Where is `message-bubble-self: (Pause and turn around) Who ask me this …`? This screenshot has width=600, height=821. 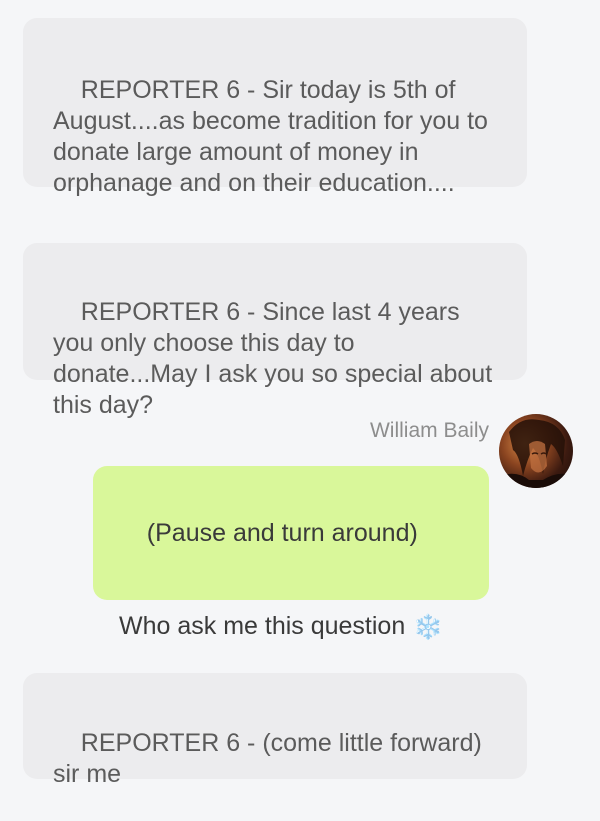 message-bubble-self: (Pause and turn around) Who ask me this … is located at coordinates (291, 553).